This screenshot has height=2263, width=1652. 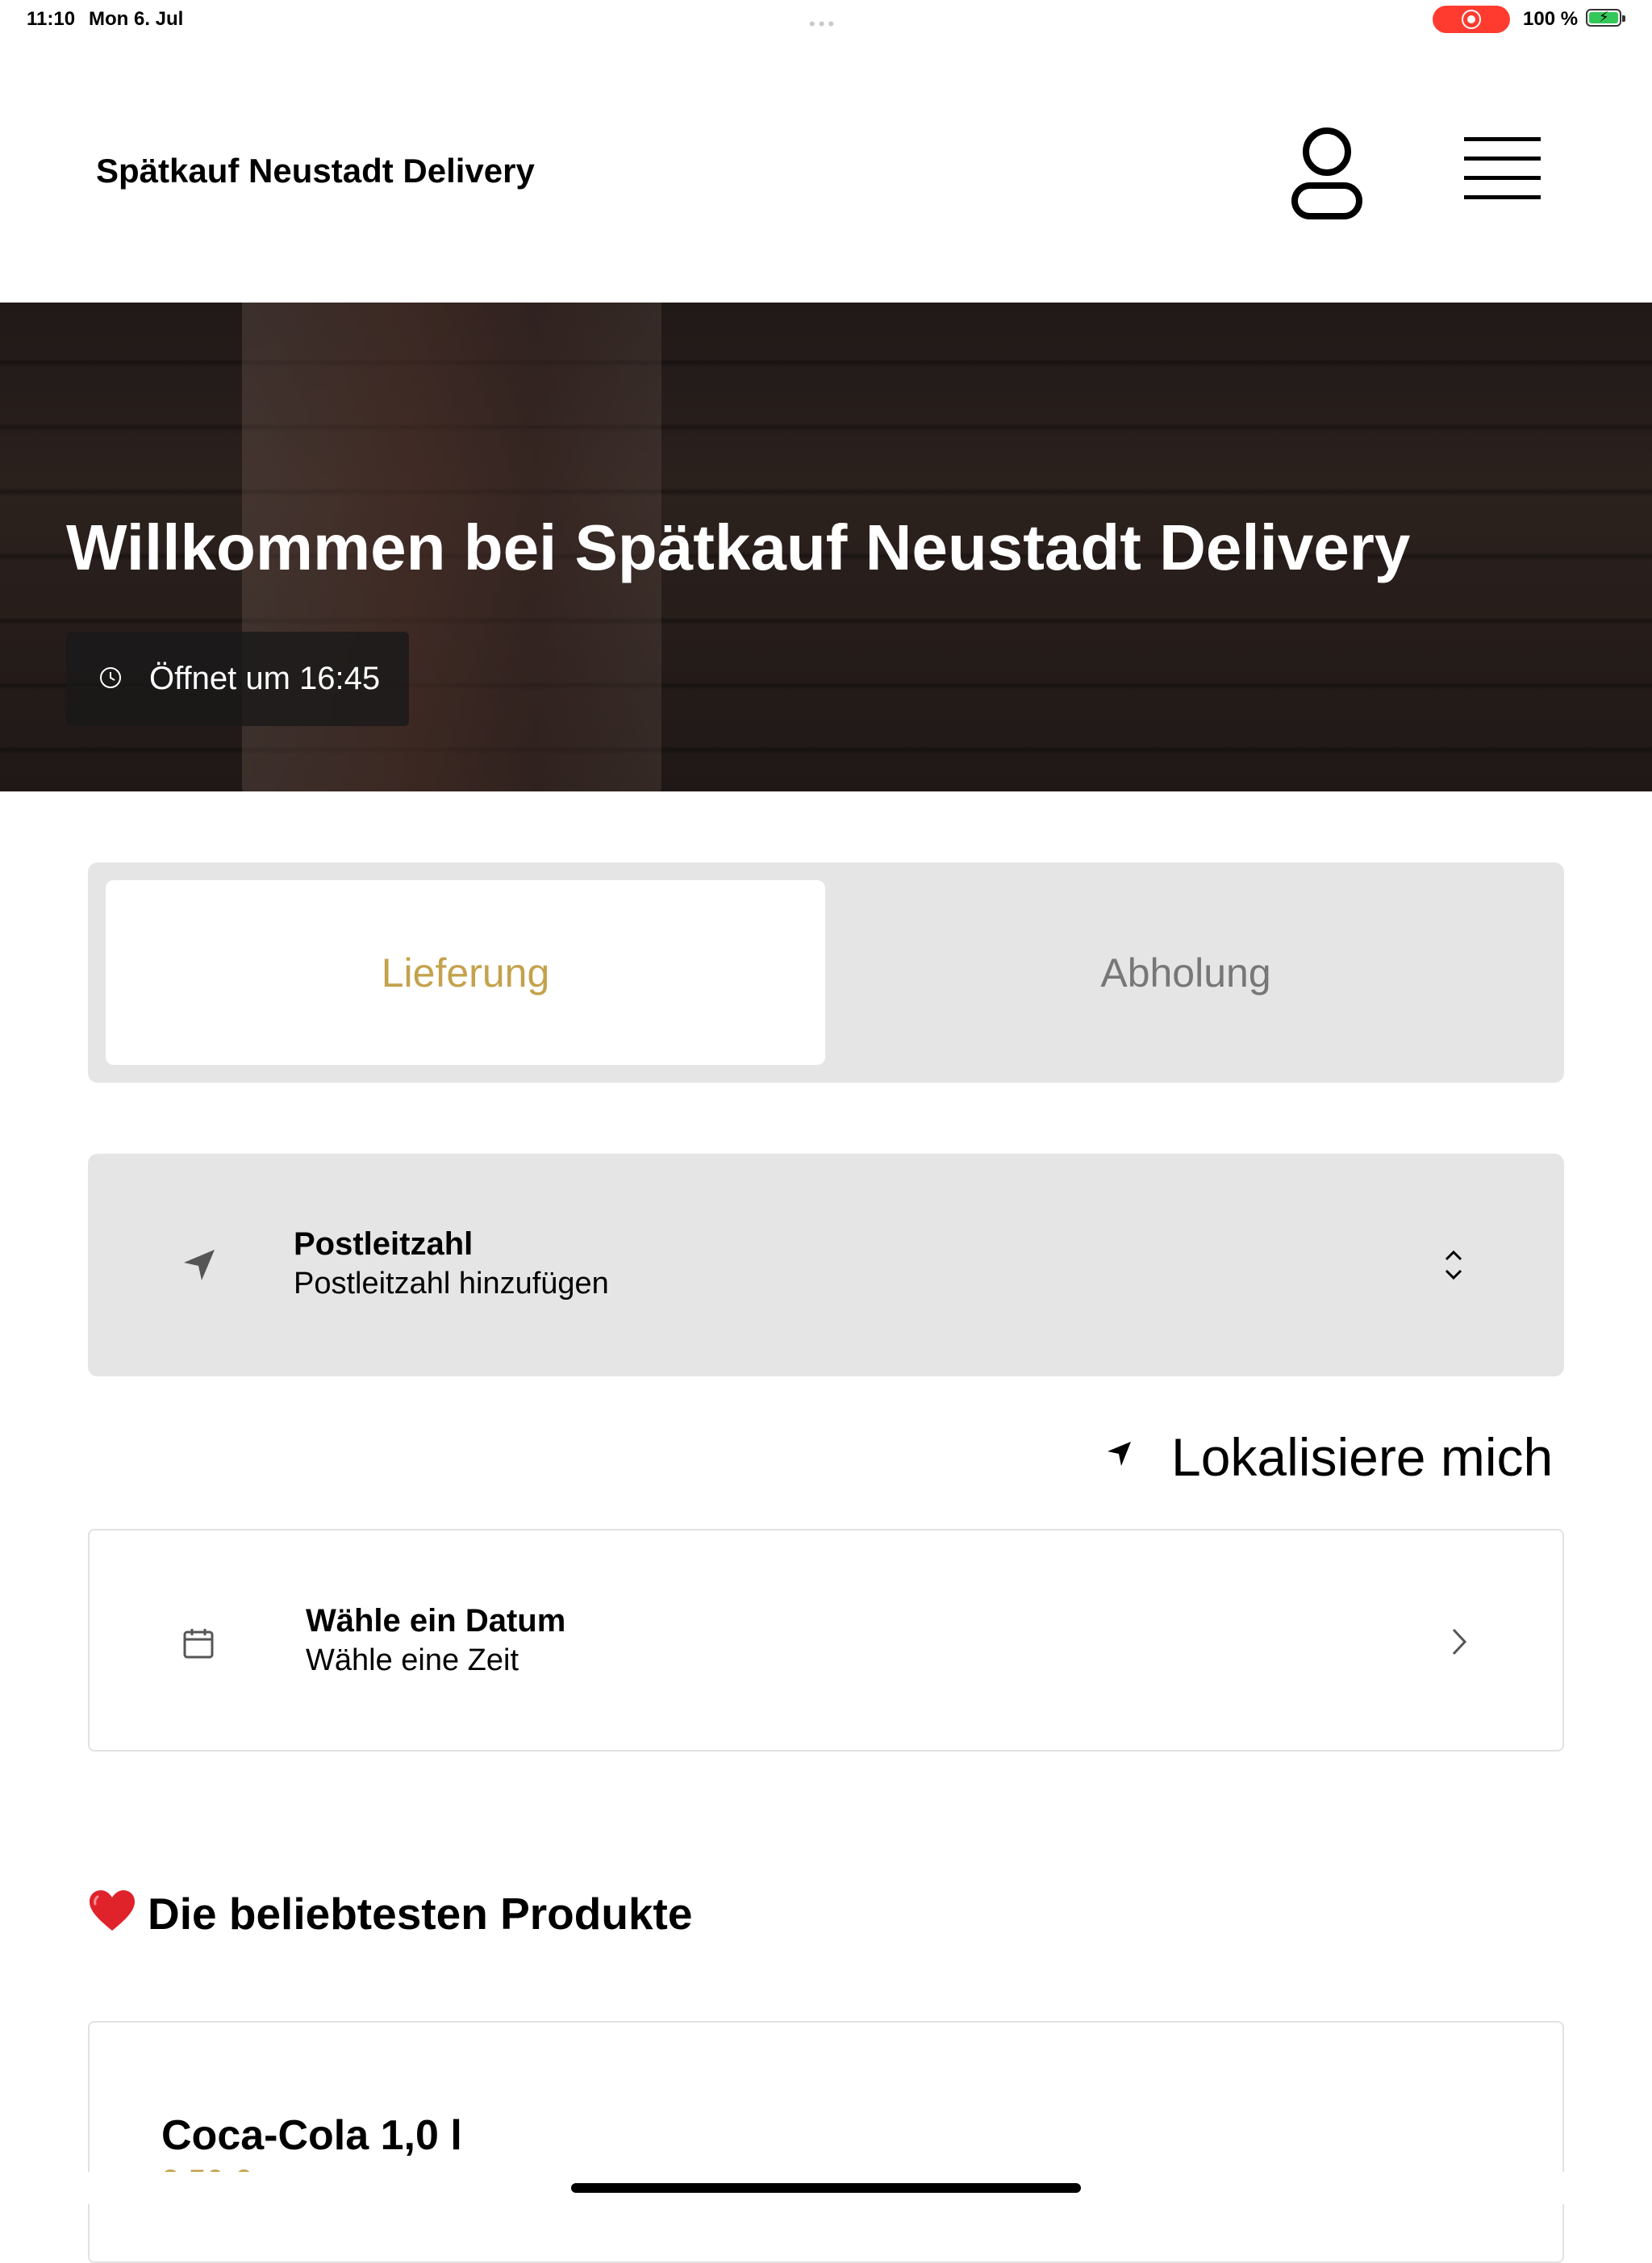 I want to click on date-label: Wähle ein Datum, so click(x=436, y=1621).